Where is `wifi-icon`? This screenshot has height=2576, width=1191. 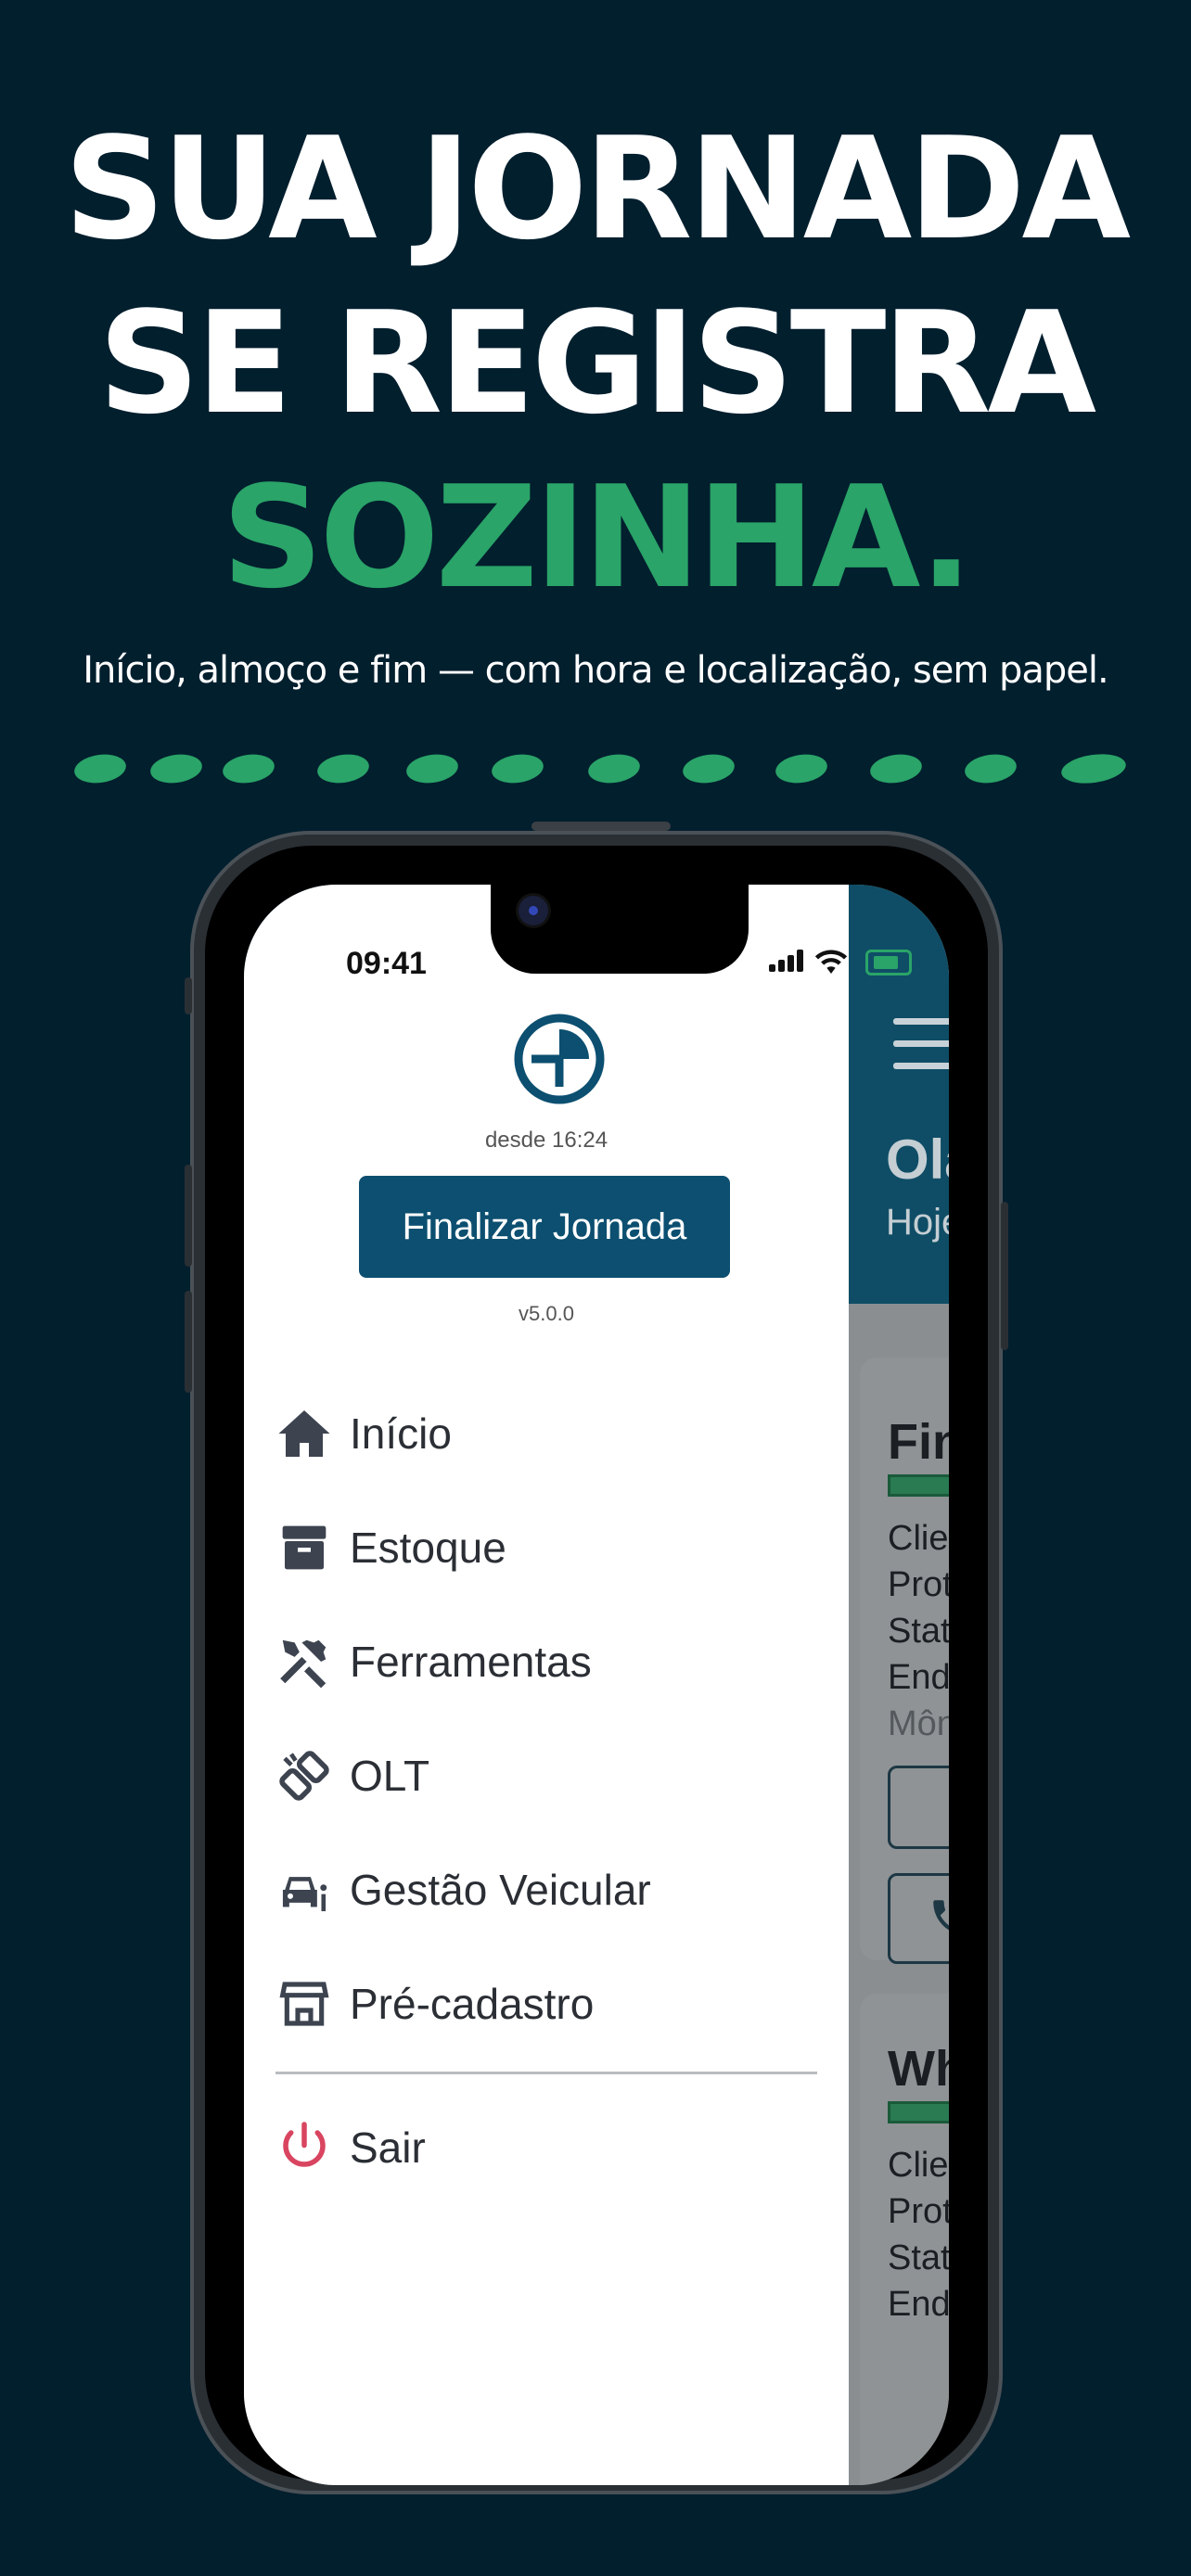
wifi-icon is located at coordinates (831, 962).